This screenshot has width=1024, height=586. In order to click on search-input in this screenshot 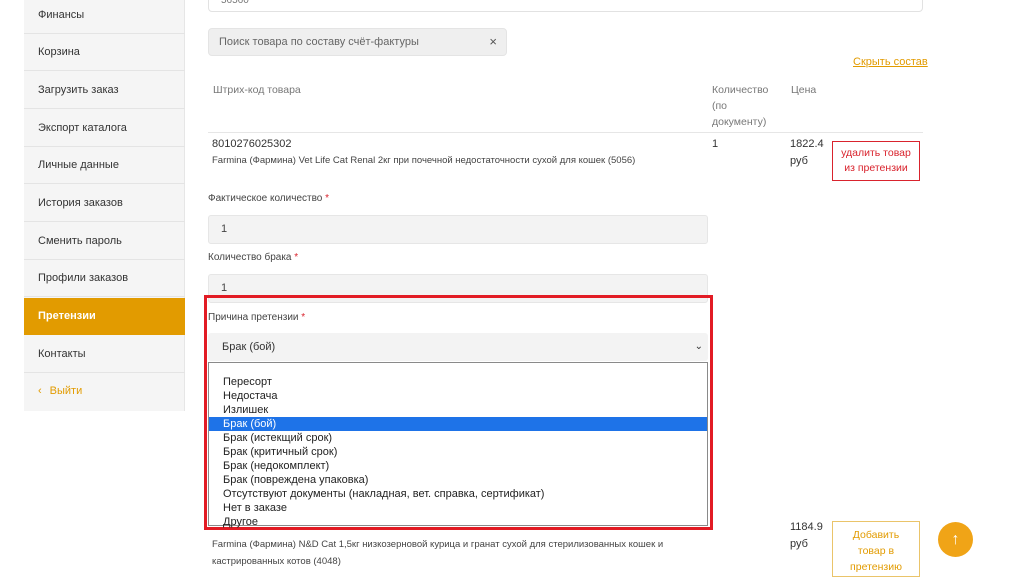, I will do `click(344, 42)`.